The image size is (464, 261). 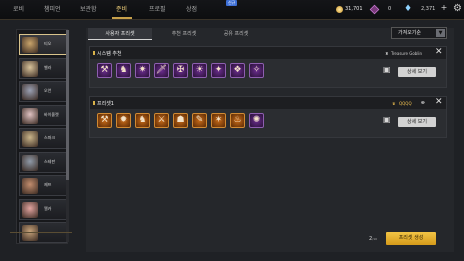 What do you see at coordinates (48, 67) in the screenshot?
I see `hero-name: 벨라` at bounding box center [48, 67].